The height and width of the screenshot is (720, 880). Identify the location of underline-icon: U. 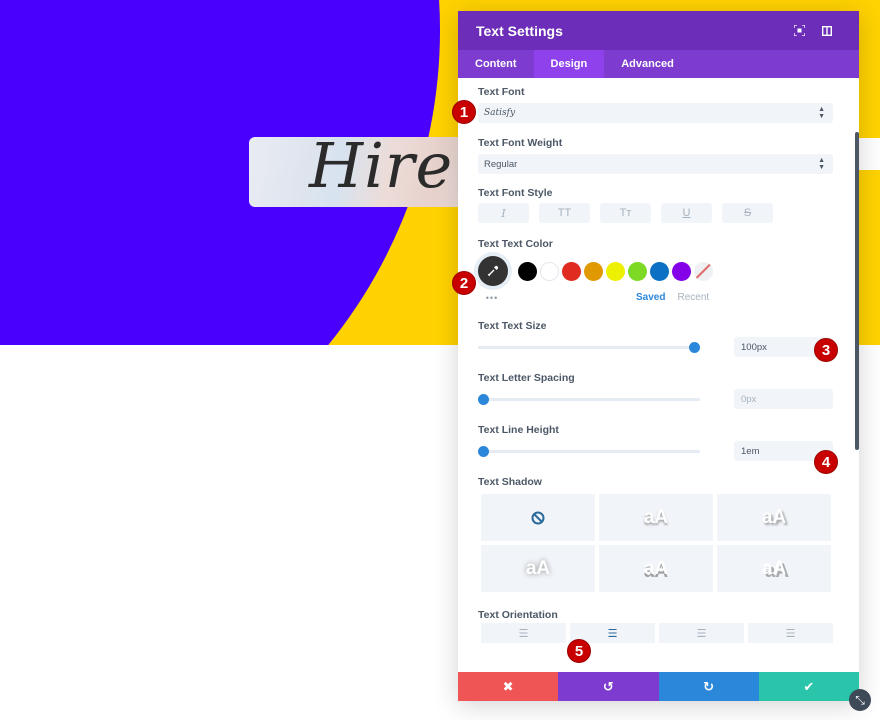
(686, 213).